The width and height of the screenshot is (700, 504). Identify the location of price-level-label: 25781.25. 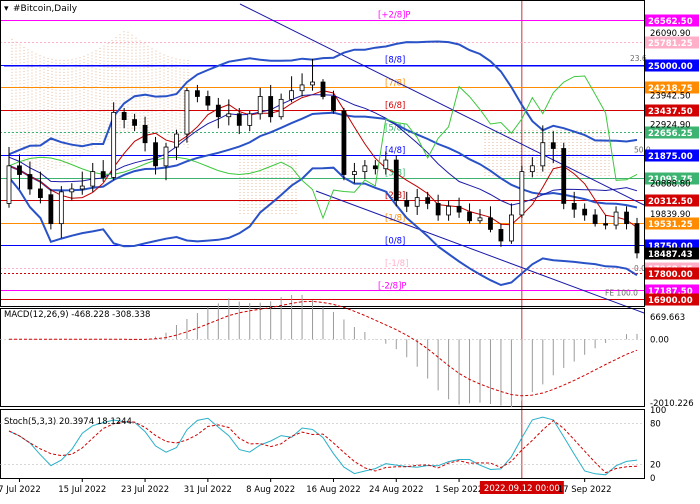
(670, 44).